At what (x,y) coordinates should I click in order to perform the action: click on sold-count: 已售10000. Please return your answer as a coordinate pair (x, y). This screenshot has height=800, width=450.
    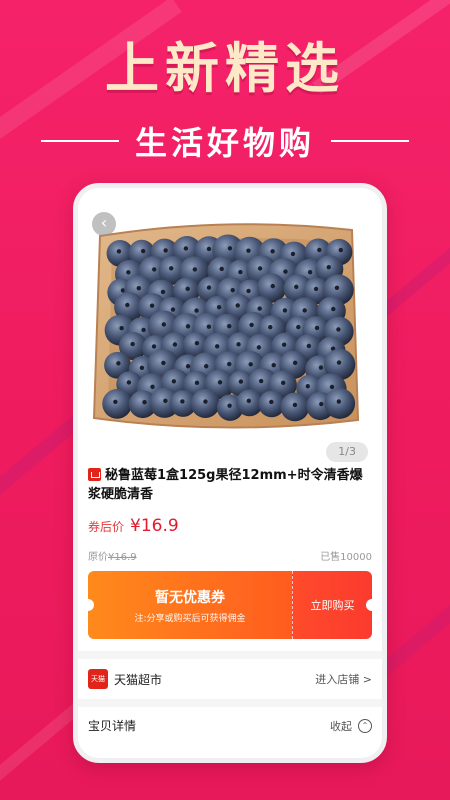
    Looking at the image, I should click on (346, 557).